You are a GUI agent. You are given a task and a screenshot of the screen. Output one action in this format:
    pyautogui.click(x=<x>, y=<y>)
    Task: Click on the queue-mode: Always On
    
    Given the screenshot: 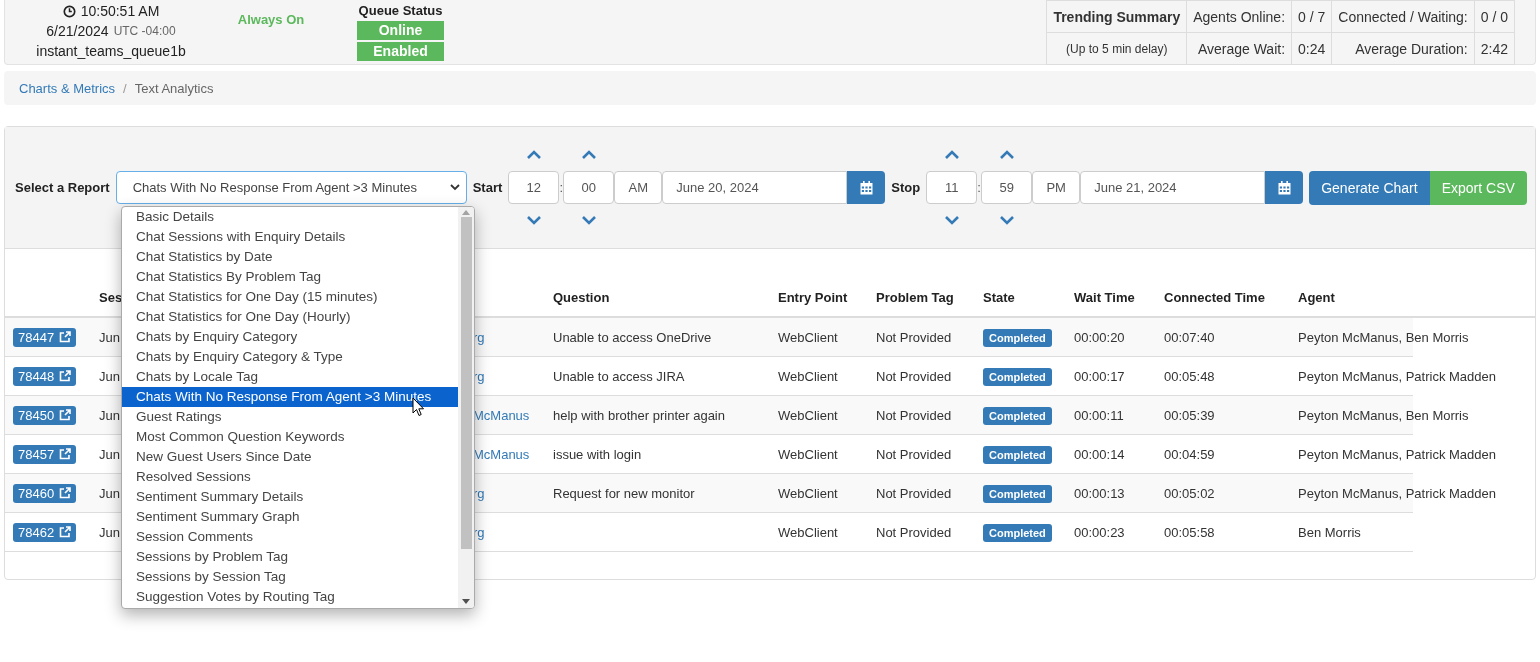 What is the action you would take?
    pyautogui.click(x=271, y=19)
    